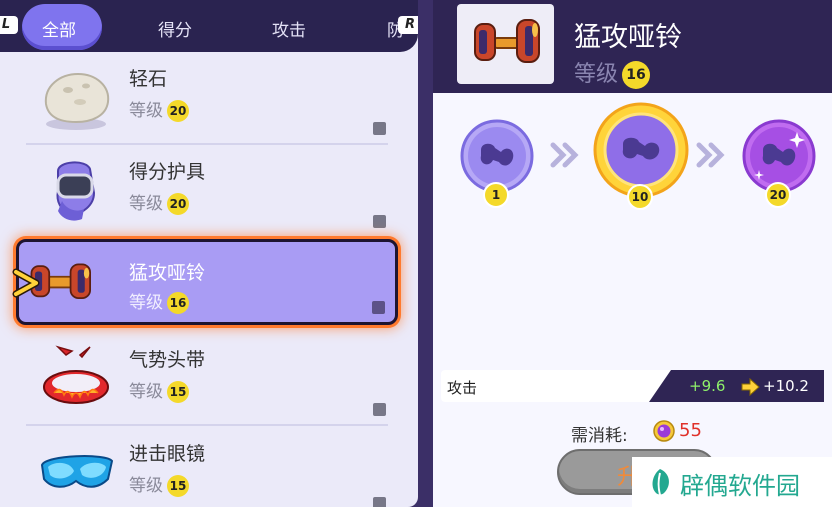 The image size is (832, 507). Describe the element at coordinates (632, 386) in the screenshot. I see `stat-row-attack: 攻击 +9.6 +10.2` at that location.